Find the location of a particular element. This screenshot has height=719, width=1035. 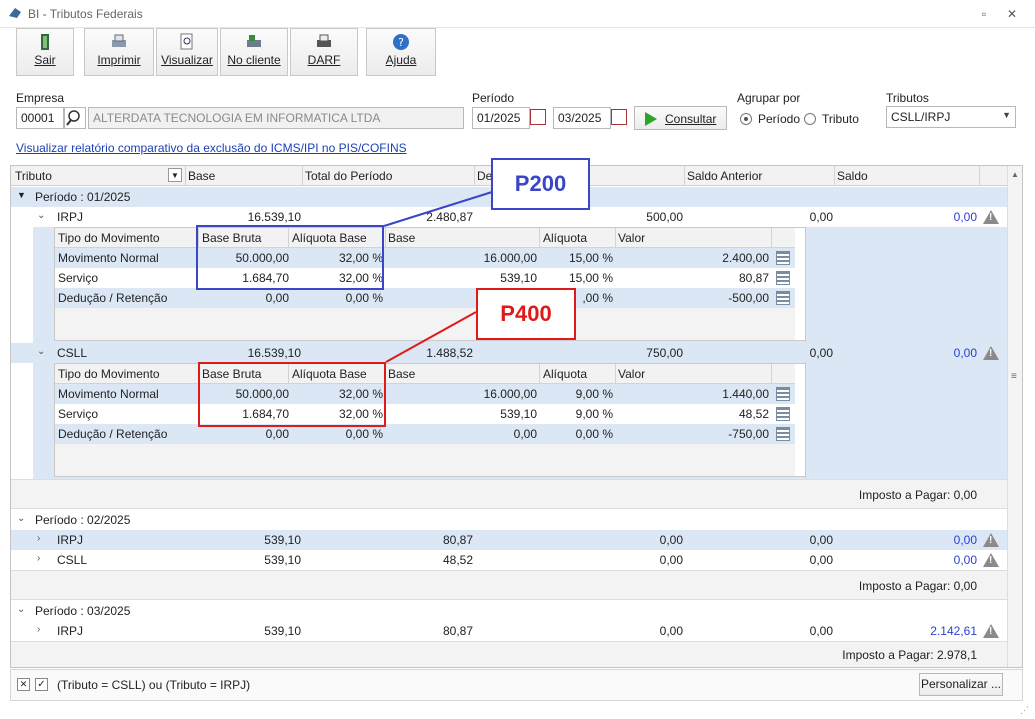

periodo-end-input: 03/2025 is located at coordinates (582, 118).